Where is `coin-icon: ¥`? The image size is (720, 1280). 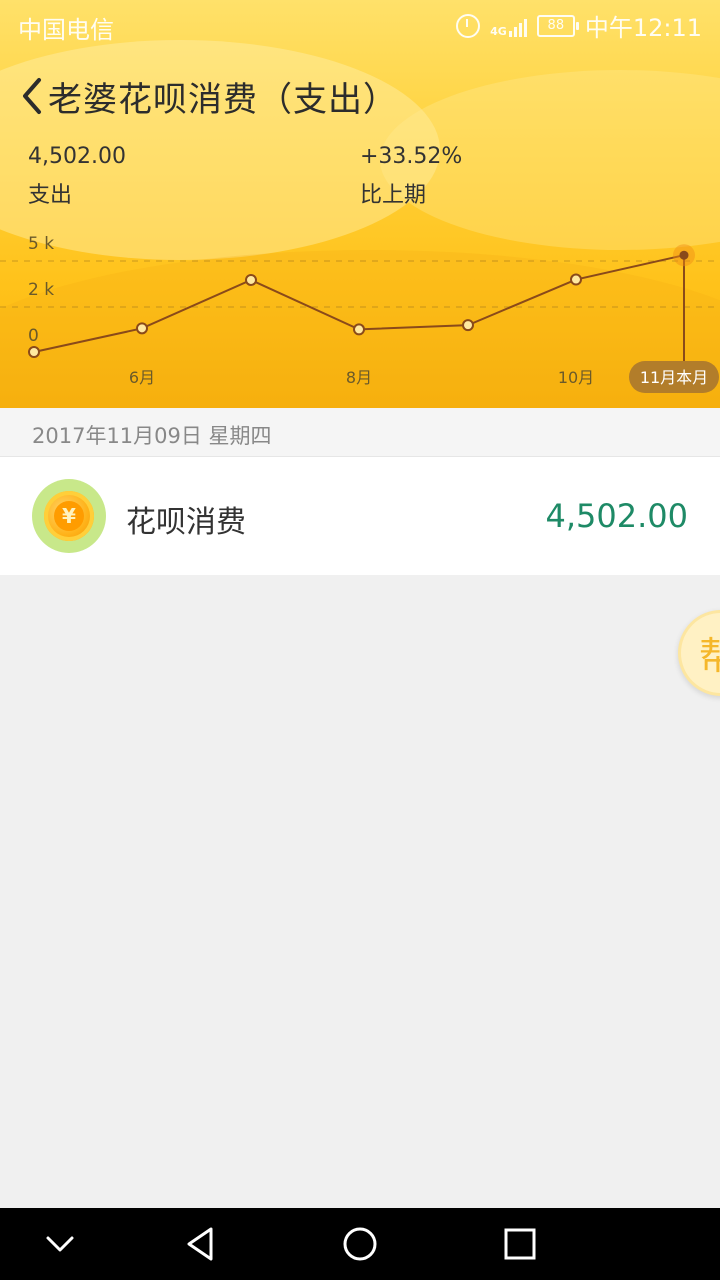 coin-icon: ¥ is located at coordinates (69, 516).